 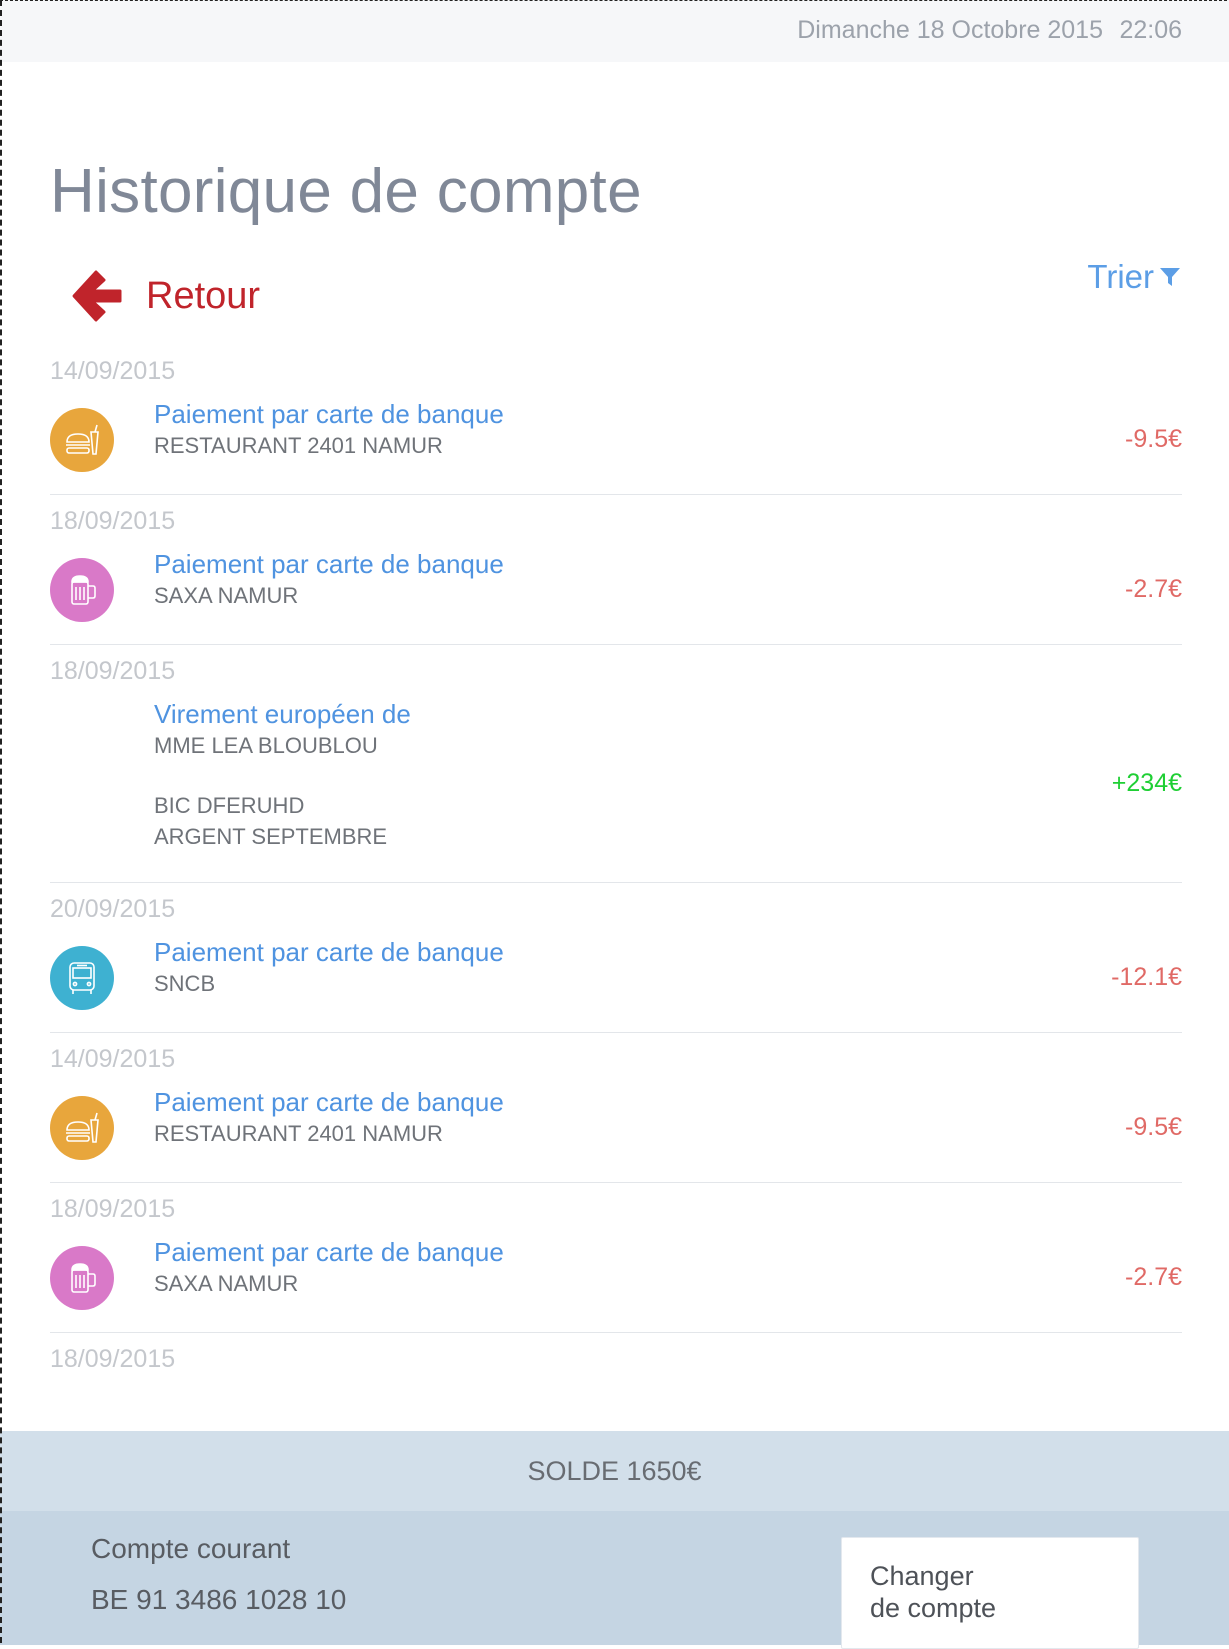 I want to click on balance-bar: SOLDE 1650€, so click(x=614, y=1471).